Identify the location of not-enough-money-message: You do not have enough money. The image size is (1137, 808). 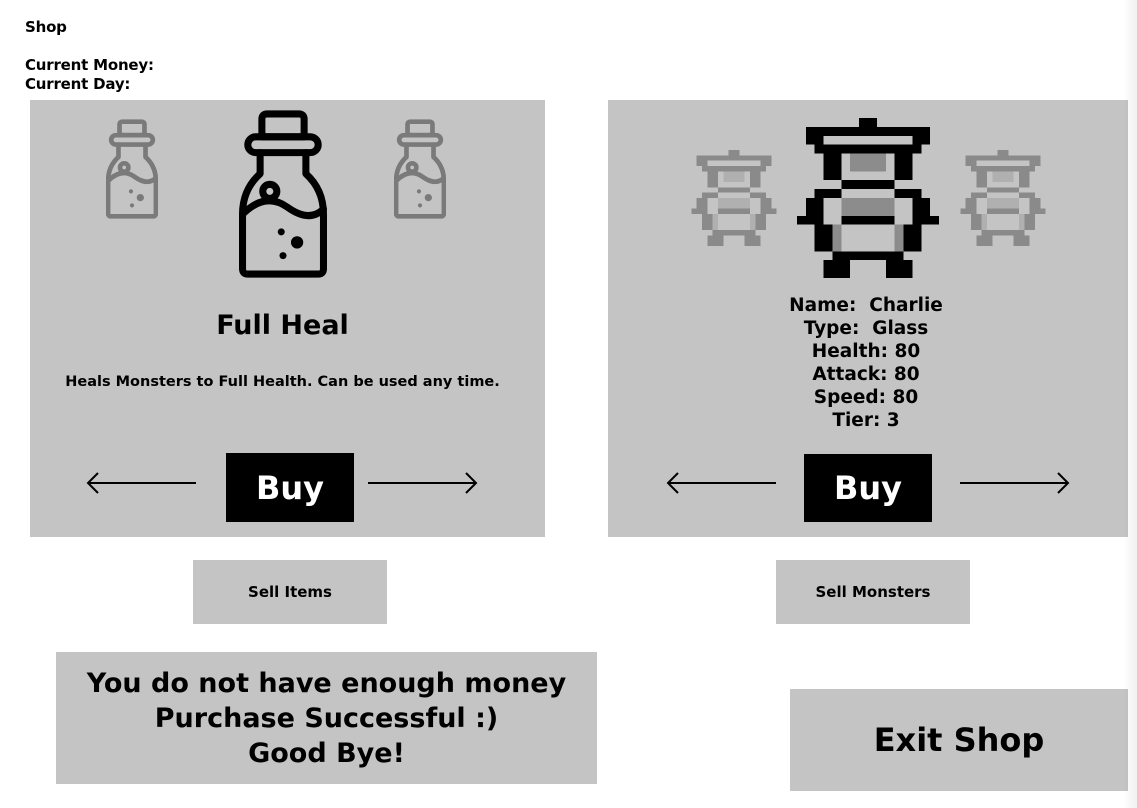
(326, 683).